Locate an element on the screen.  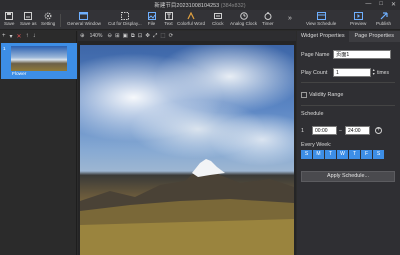
save-as-icon is located at coordinates (28, 15).